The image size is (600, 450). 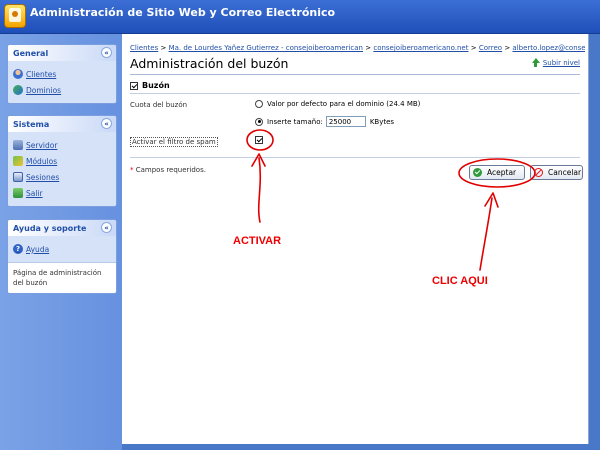 What do you see at coordinates (382, 121) in the screenshot?
I see `quota-size-unit: KBytes` at bounding box center [382, 121].